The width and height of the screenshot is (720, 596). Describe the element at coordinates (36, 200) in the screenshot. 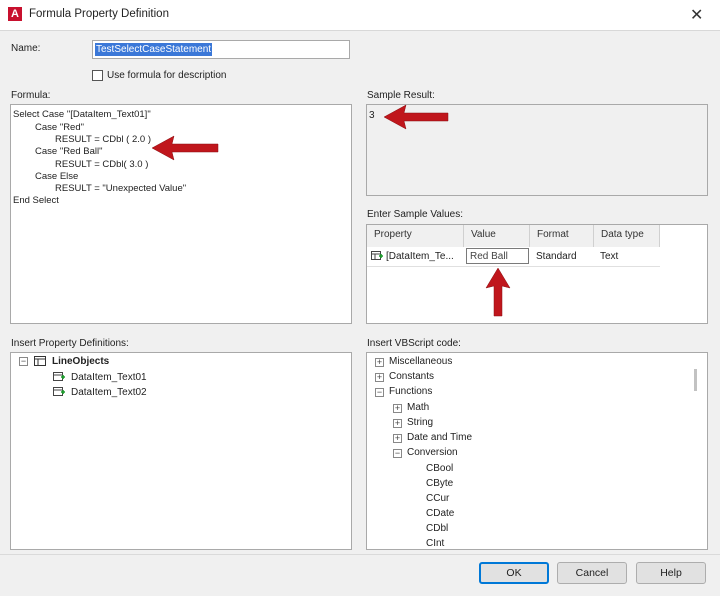

I see `formula-line: End Select` at that location.